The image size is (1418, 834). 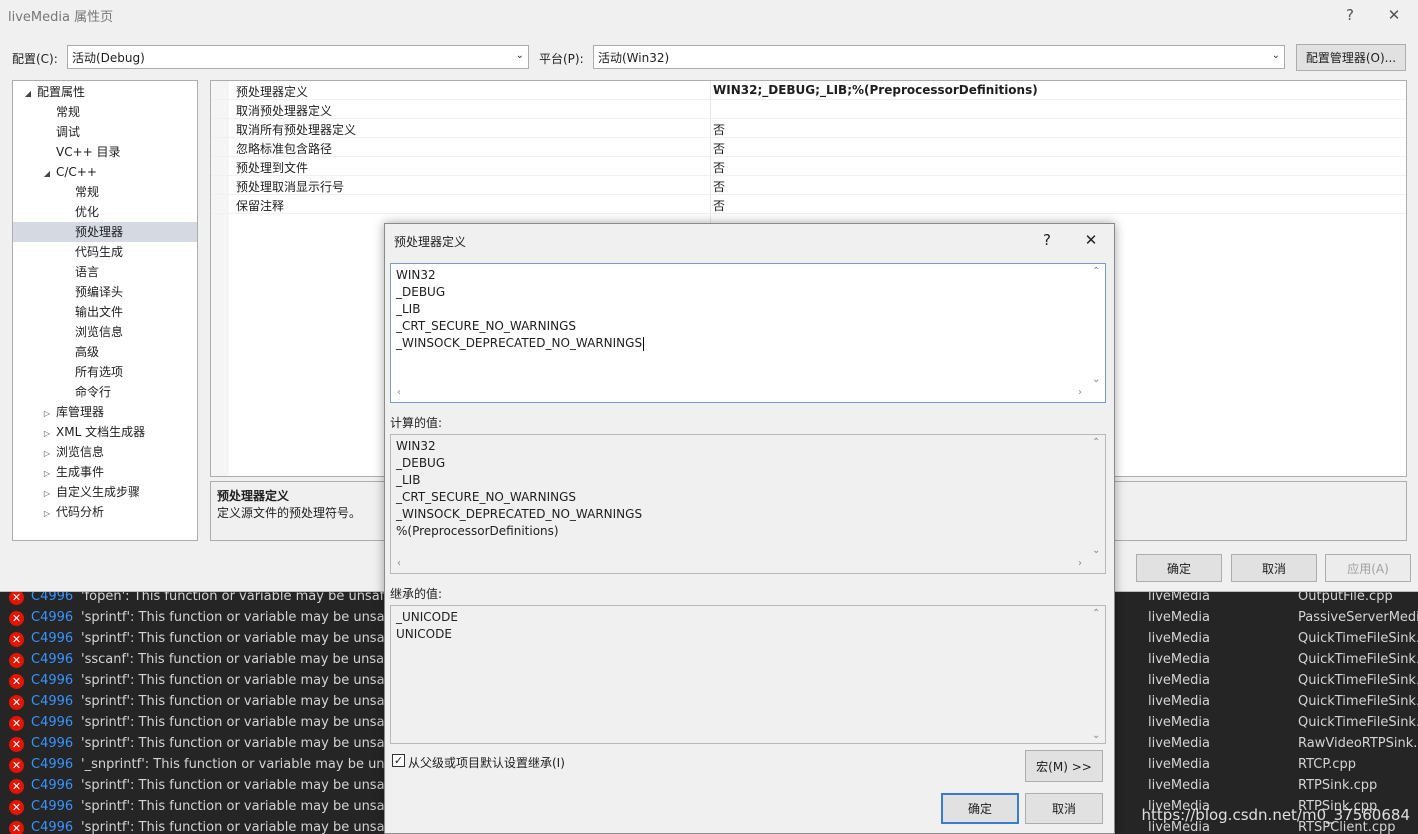 What do you see at coordinates (16, 639) in the screenshot?
I see `error-icon: ✕` at bounding box center [16, 639].